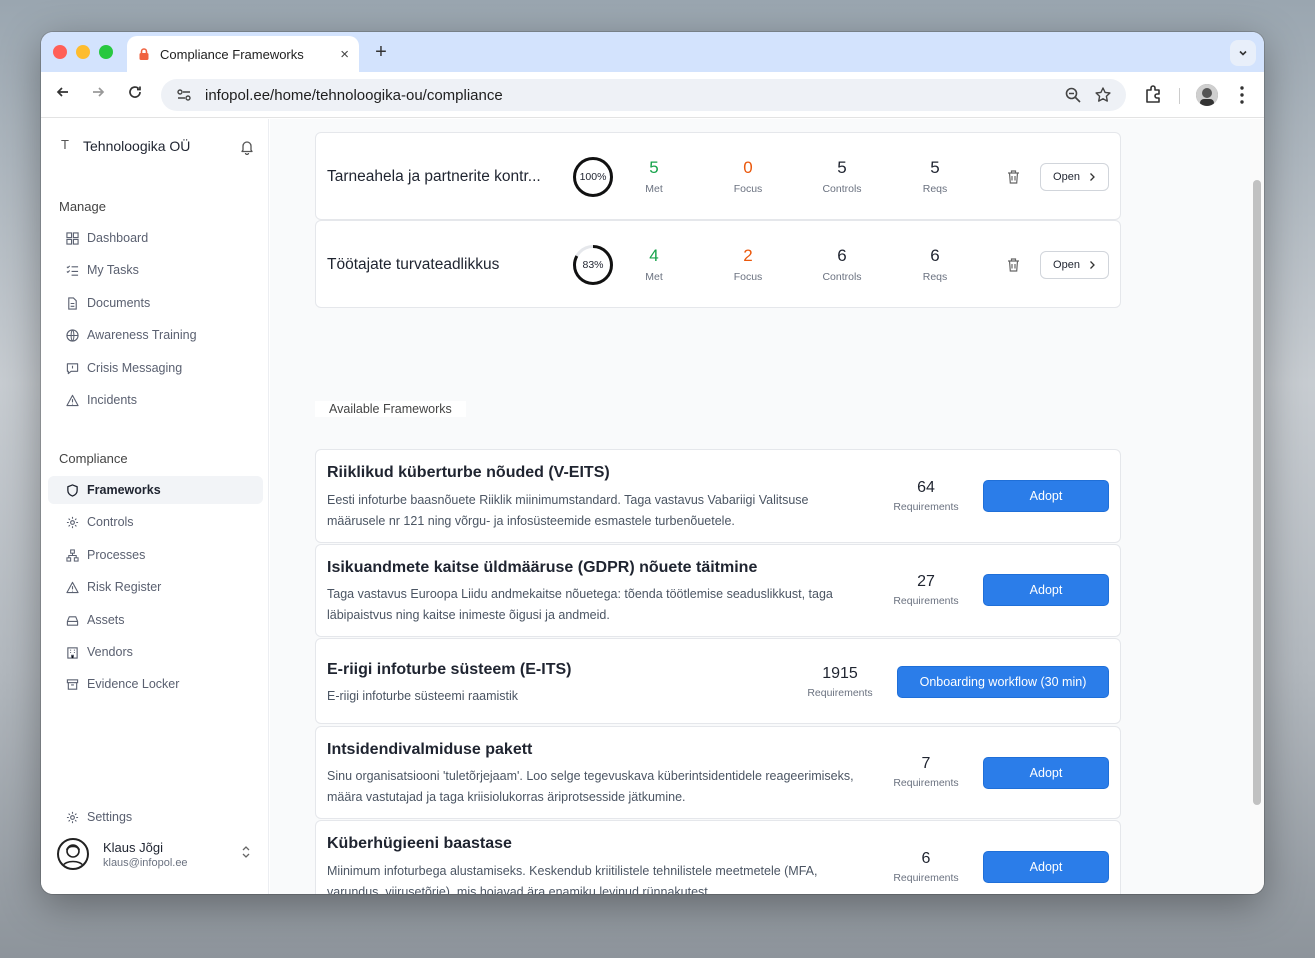 The width and height of the screenshot is (1315, 958). I want to click on focus-label: Focus, so click(748, 277).